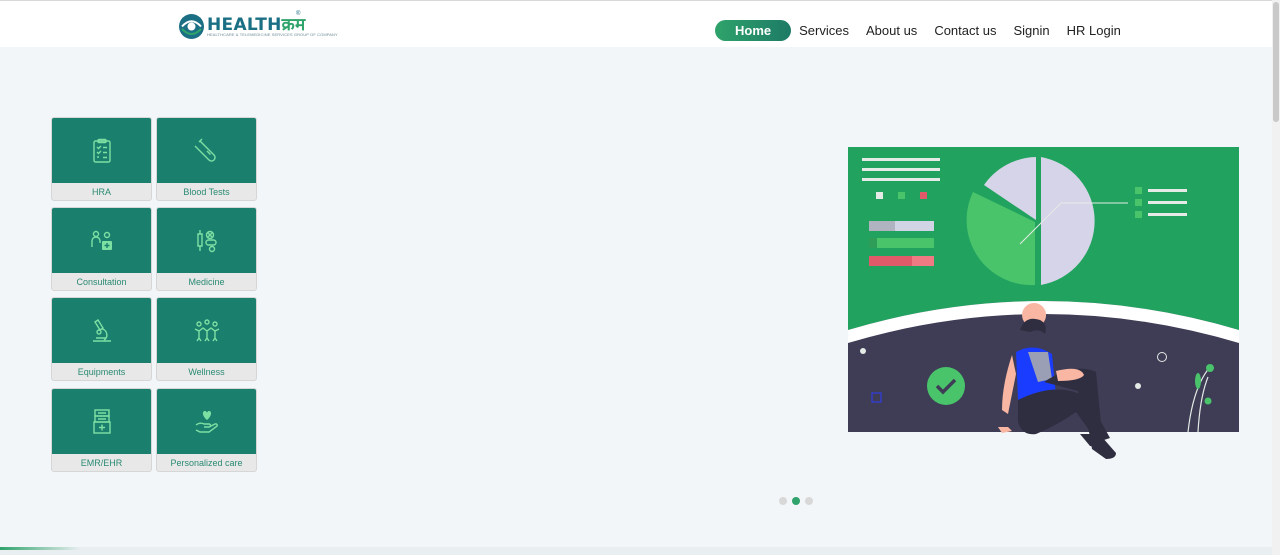 Image resolution: width=1280 pixels, height=555 pixels. I want to click on scrollbar-thumb, so click(1276, 62).